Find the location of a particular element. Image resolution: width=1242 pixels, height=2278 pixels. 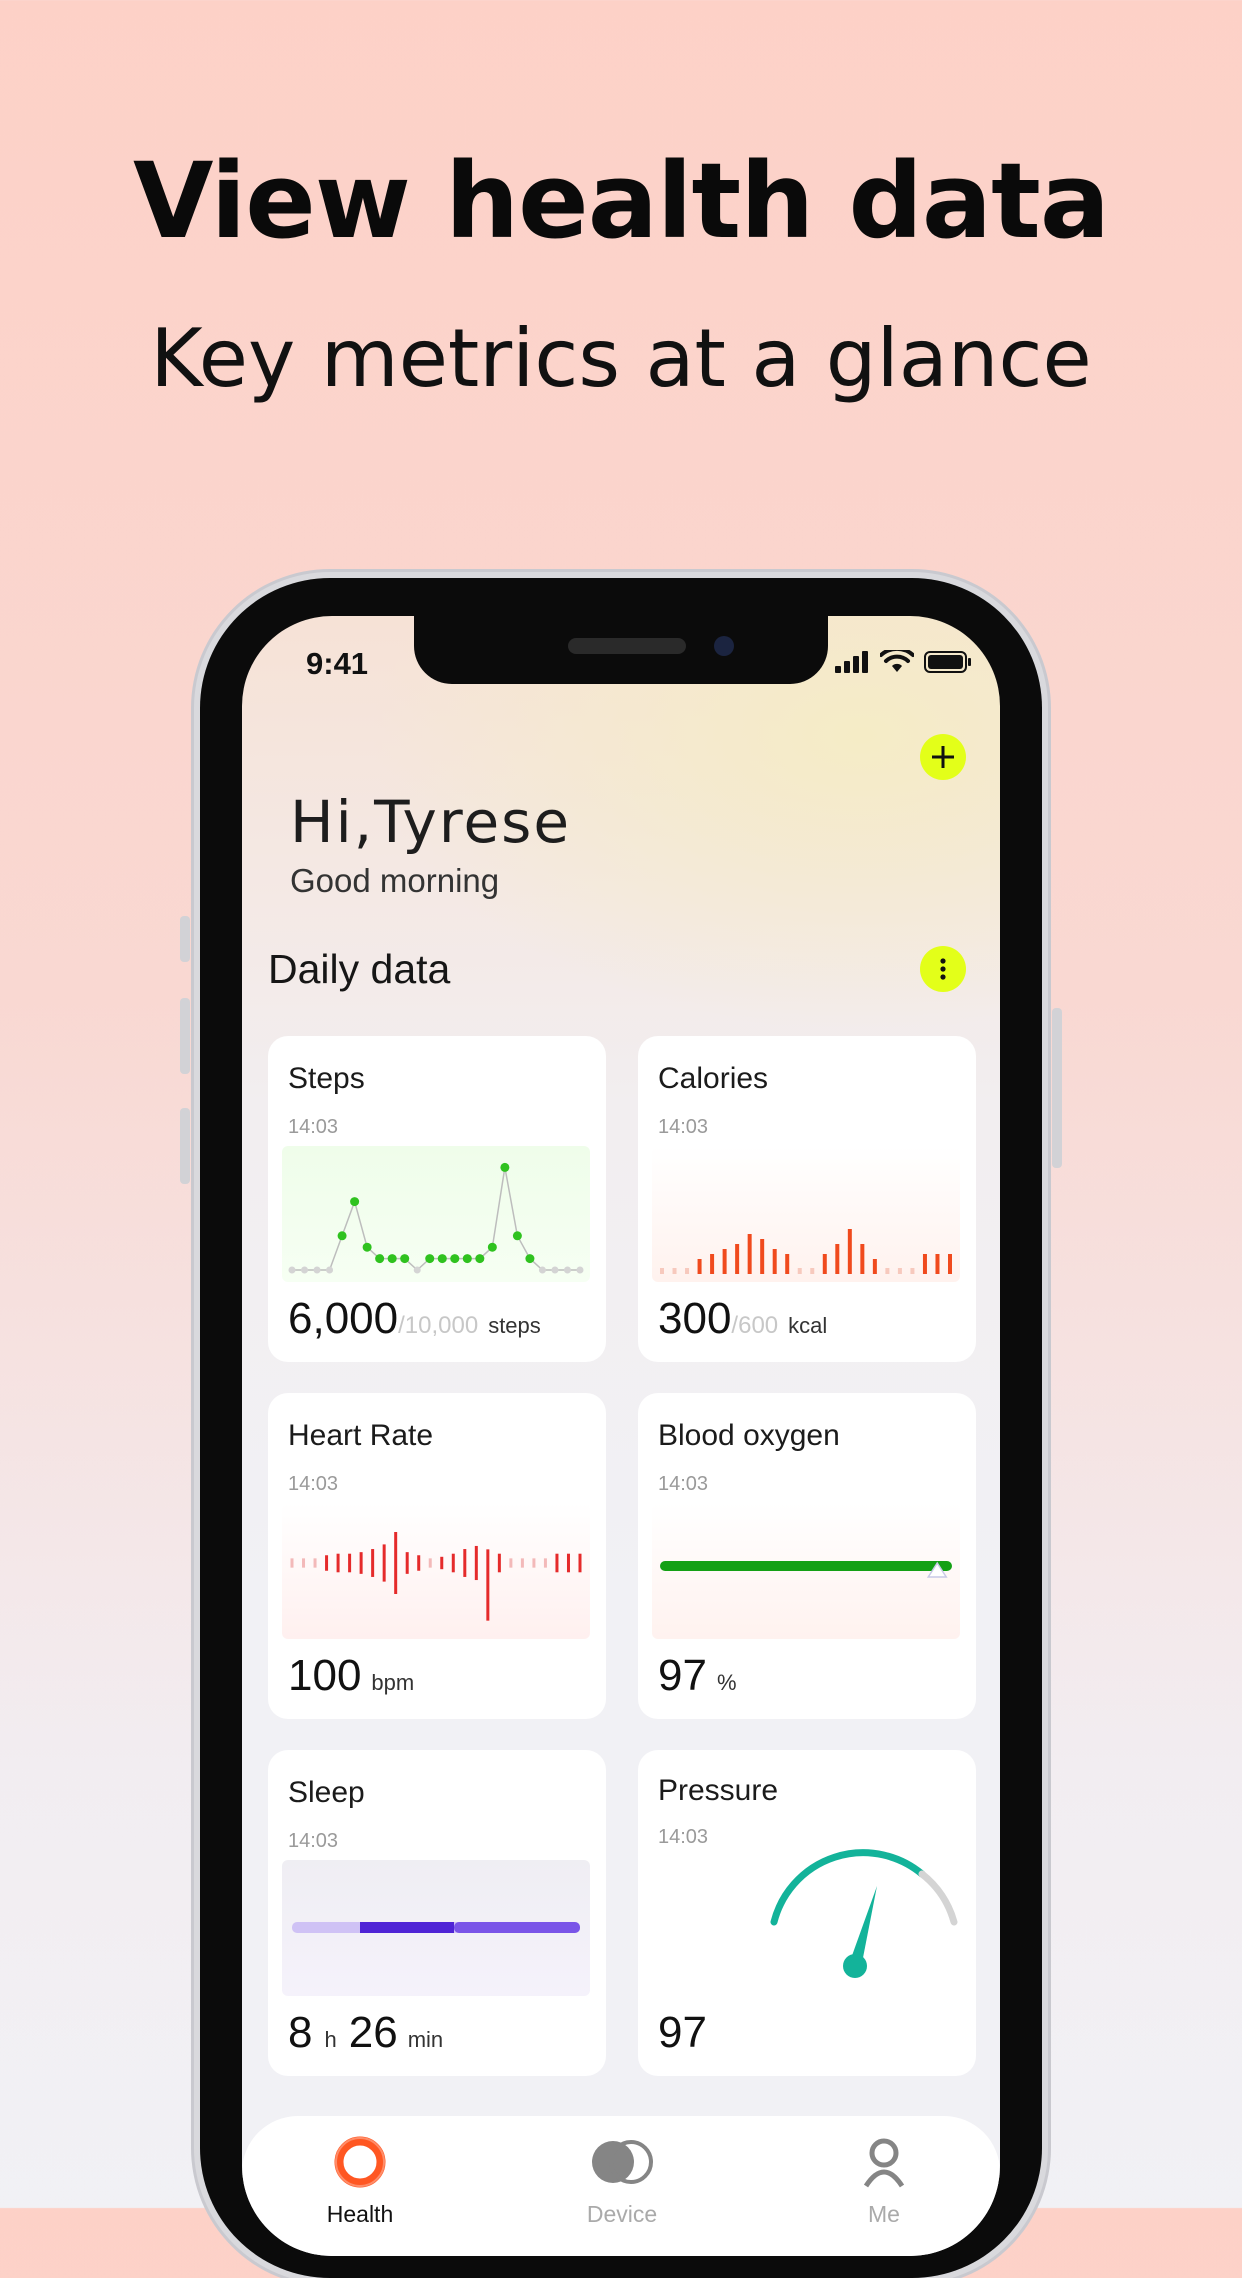

hero-subtitle: Key metrics at a glance is located at coordinates (621, 358).